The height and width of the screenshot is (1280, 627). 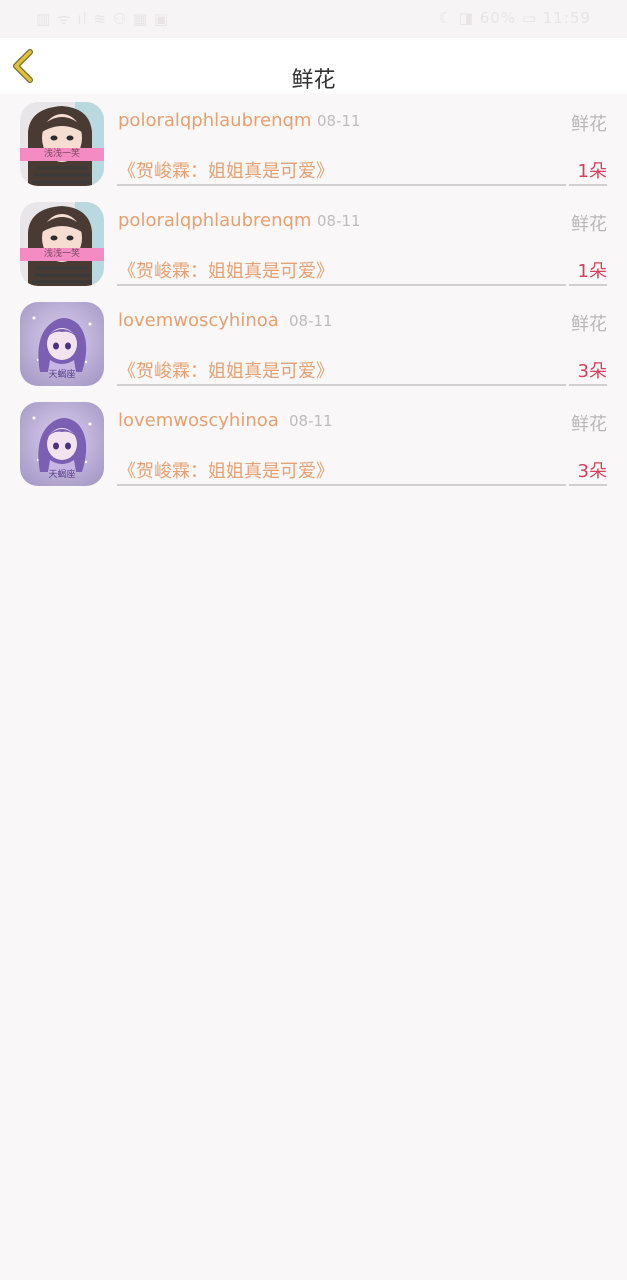 I want to click on status-bar: ▥ ᯤ ıl ≋ ⚇ ▦ ▣ ☾ ◨ 60% ▭ 11:59, so click(x=313, y=19).